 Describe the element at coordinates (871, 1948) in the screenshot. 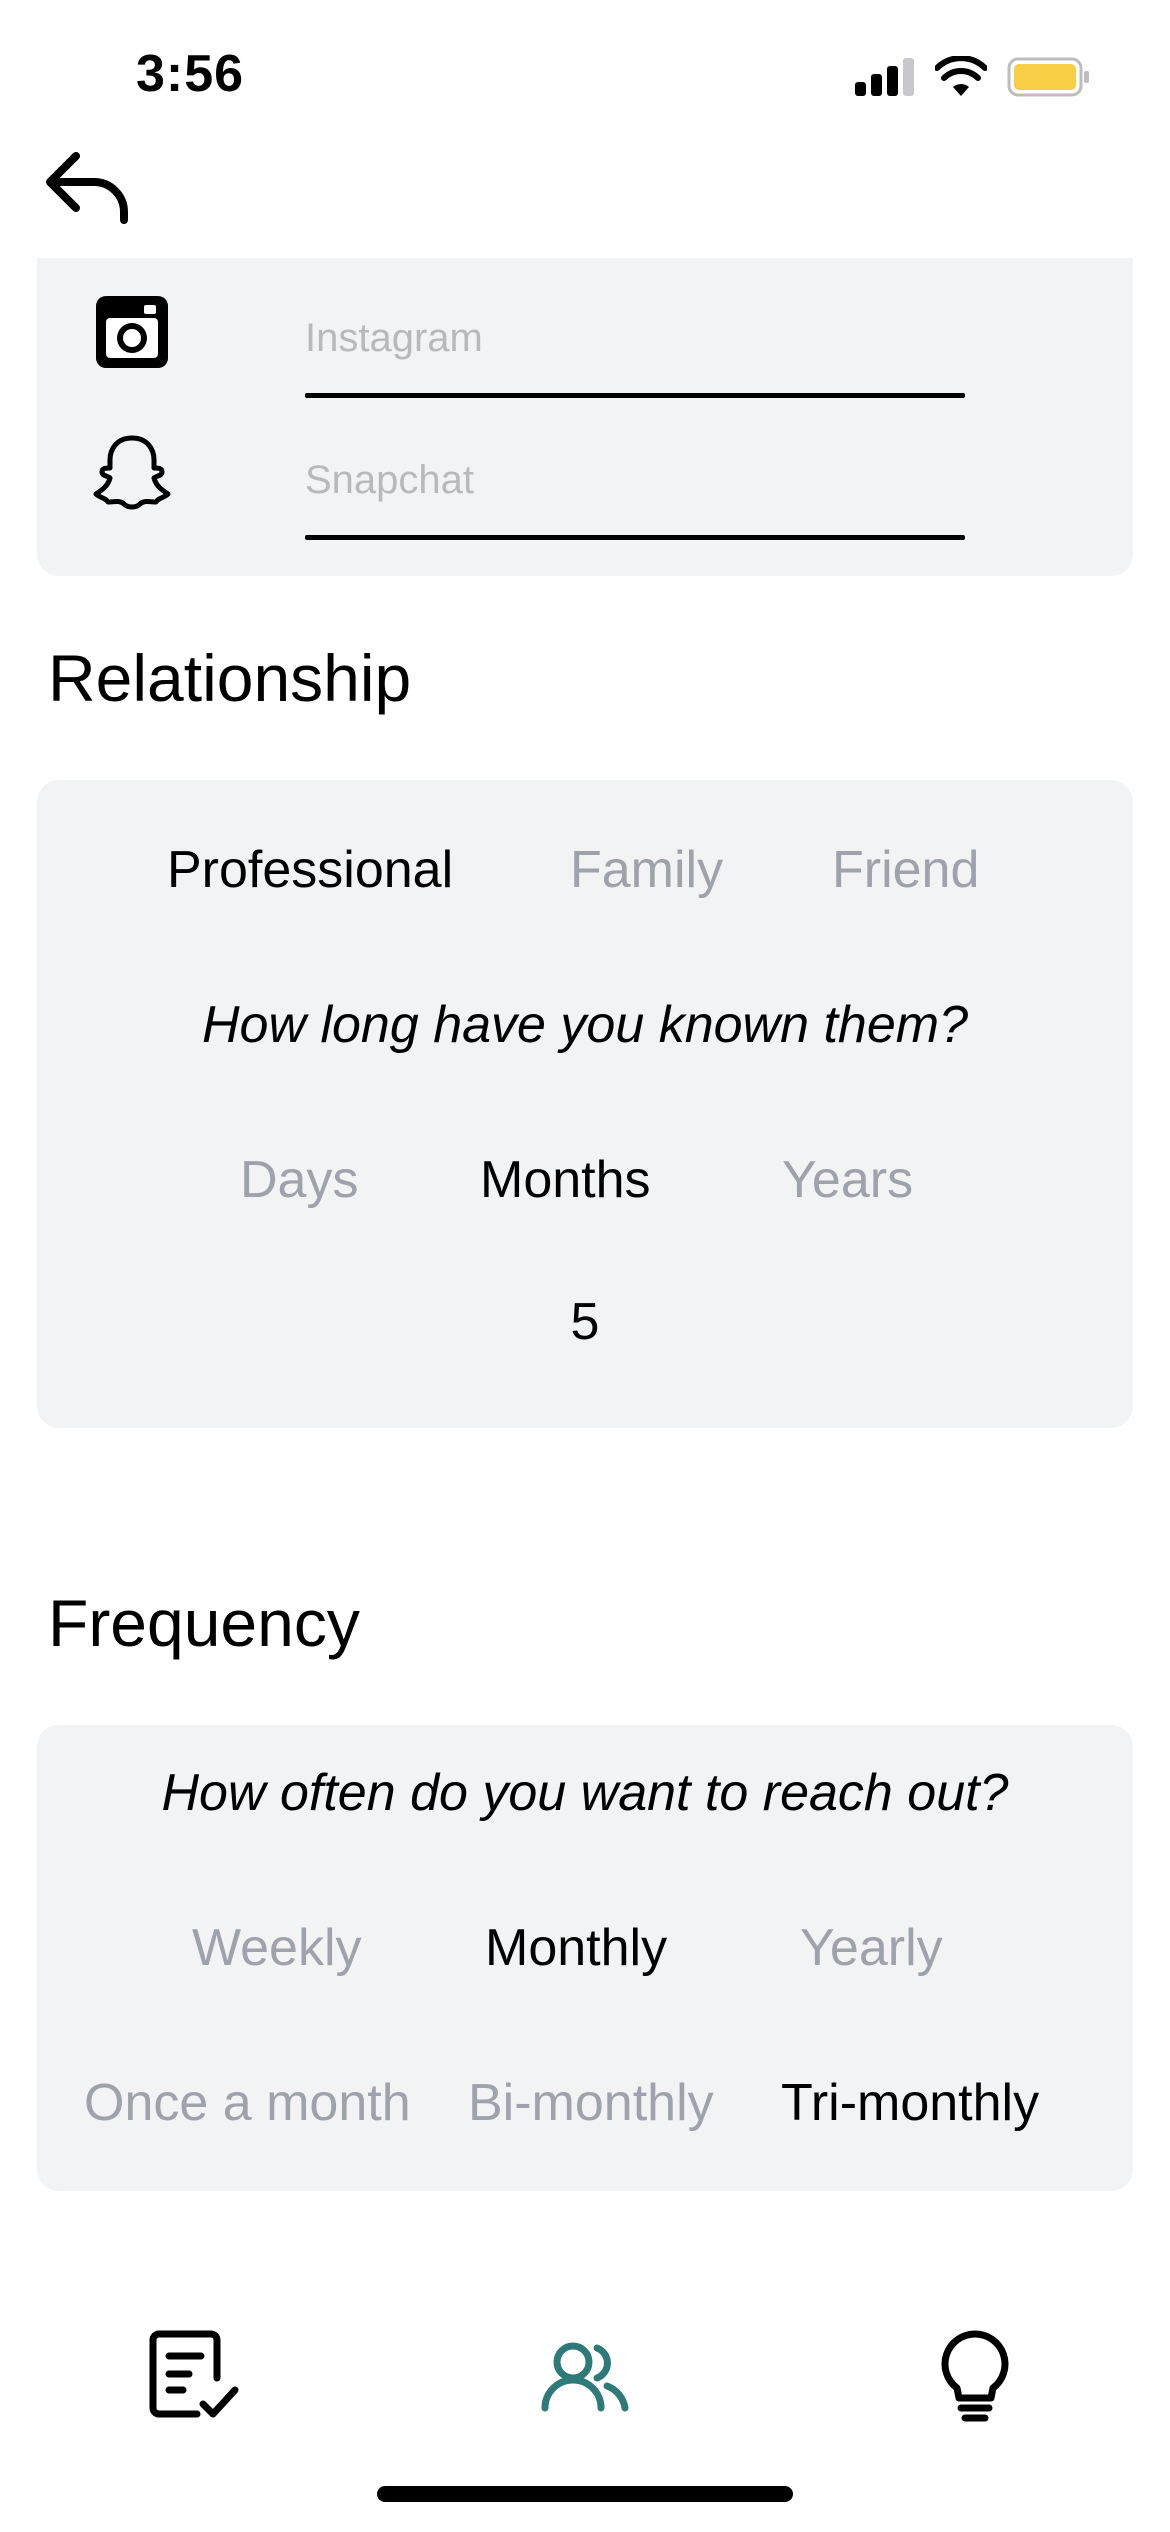

I see `frequency-period-yearly: Yearly` at that location.